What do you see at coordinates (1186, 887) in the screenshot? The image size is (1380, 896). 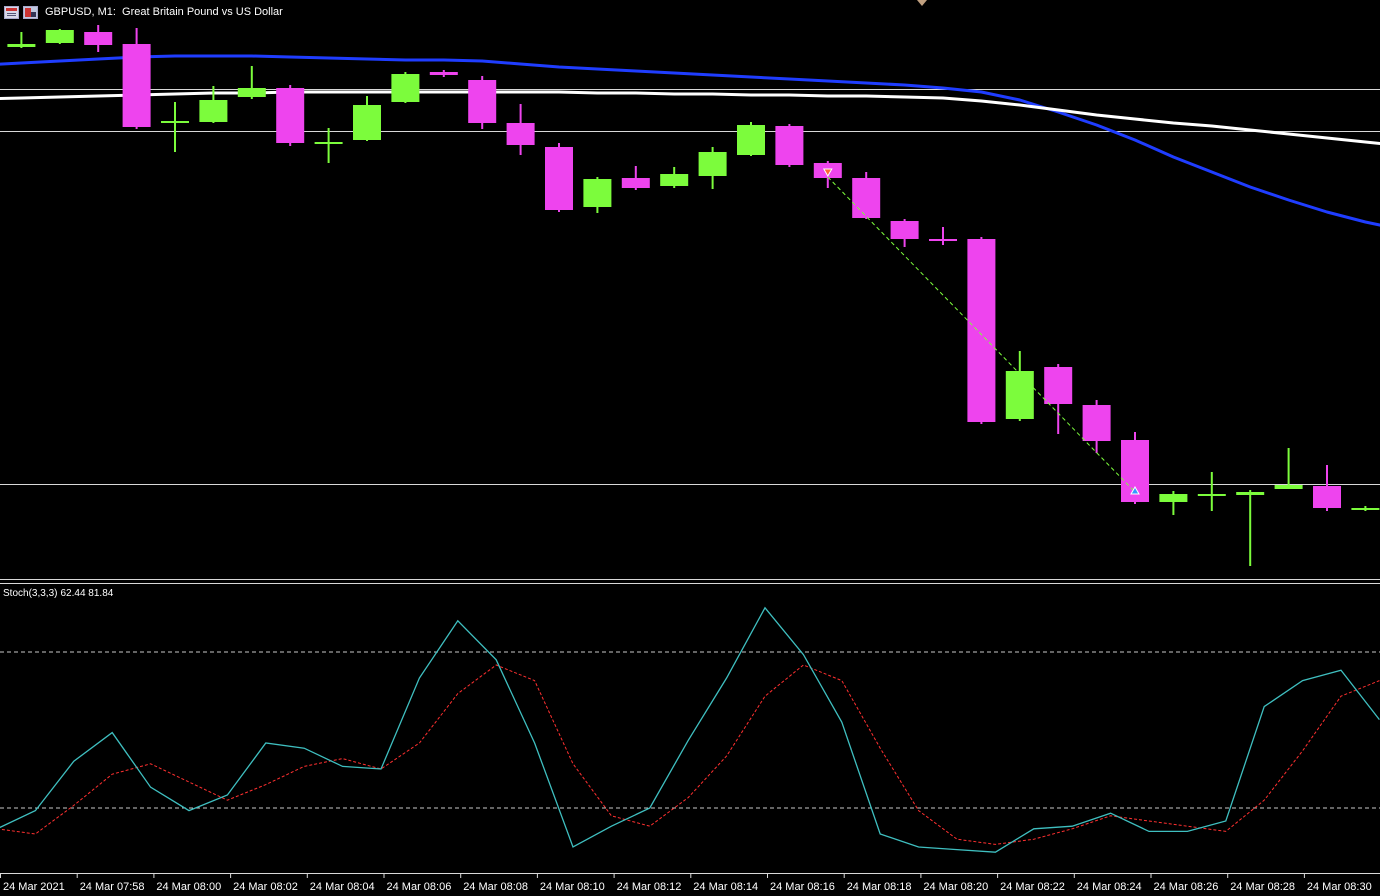 I see `time-axis-label: 24 Mar 08:26` at bounding box center [1186, 887].